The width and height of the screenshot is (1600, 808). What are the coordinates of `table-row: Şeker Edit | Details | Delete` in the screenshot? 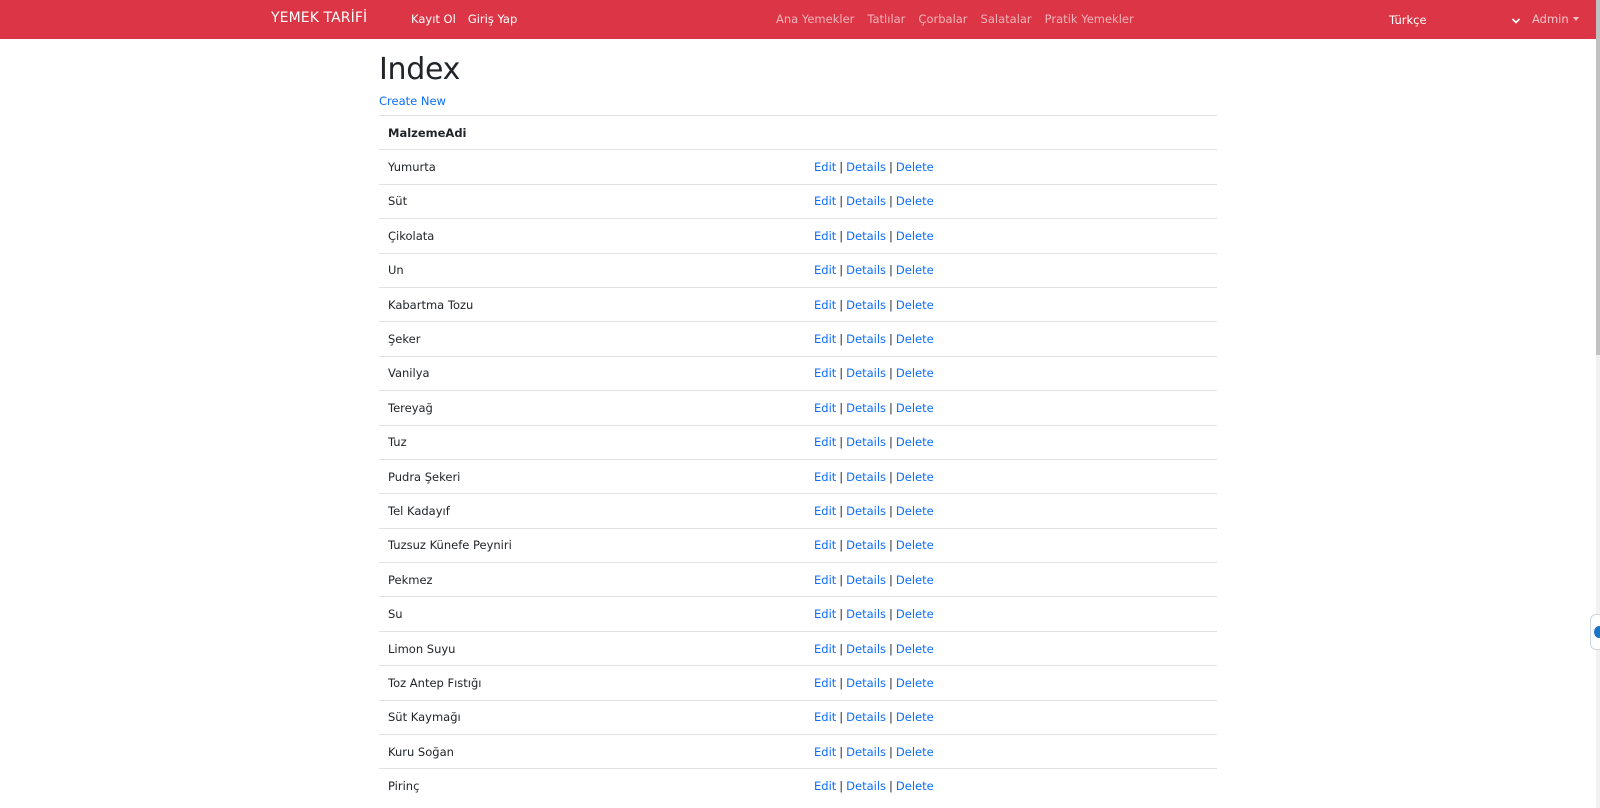 It's located at (798, 339).